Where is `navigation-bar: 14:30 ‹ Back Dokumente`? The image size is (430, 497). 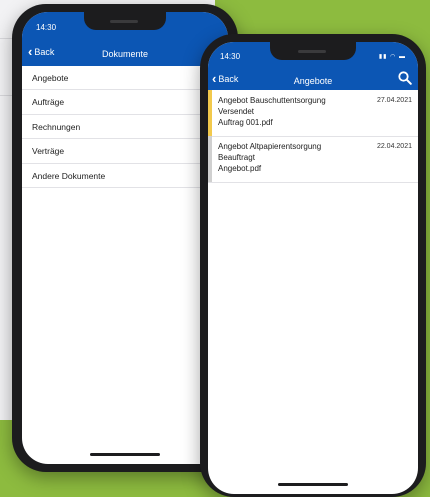 navigation-bar: 14:30 ‹ Back Dokumente is located at coordinates (125, 39).